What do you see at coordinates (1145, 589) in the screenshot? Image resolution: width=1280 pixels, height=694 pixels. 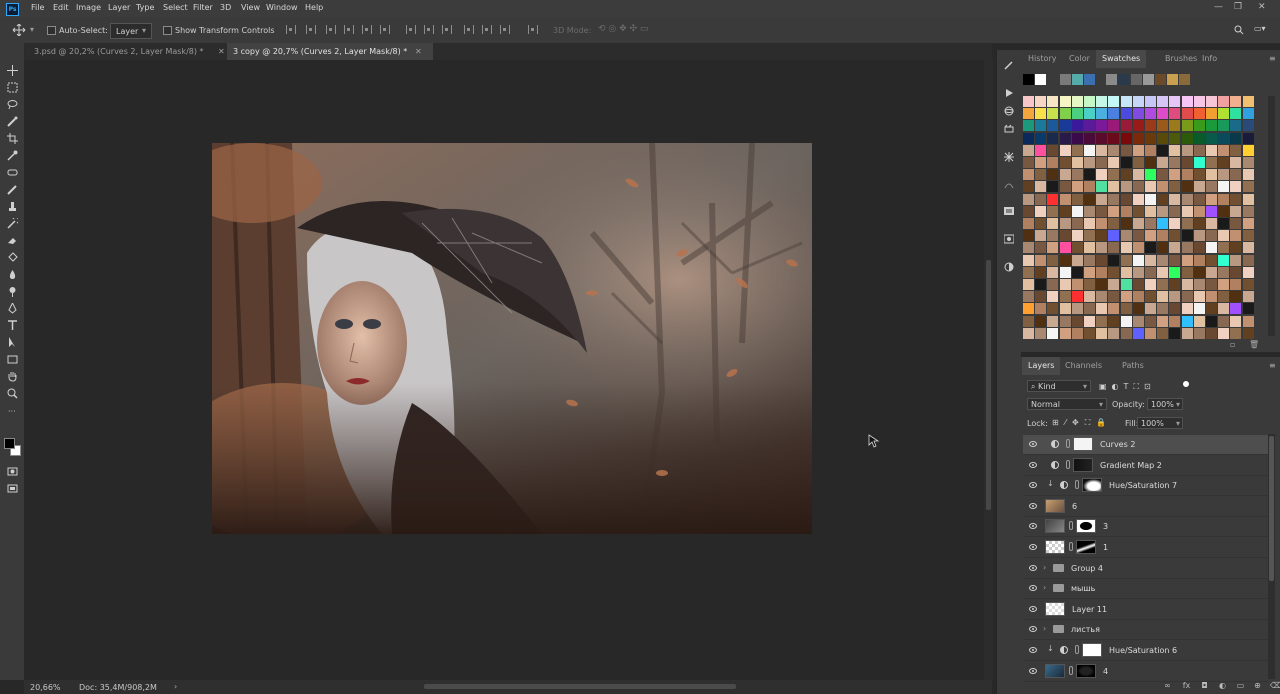 I see `layer-row: › мышь` at bounding box center [1145, 589].